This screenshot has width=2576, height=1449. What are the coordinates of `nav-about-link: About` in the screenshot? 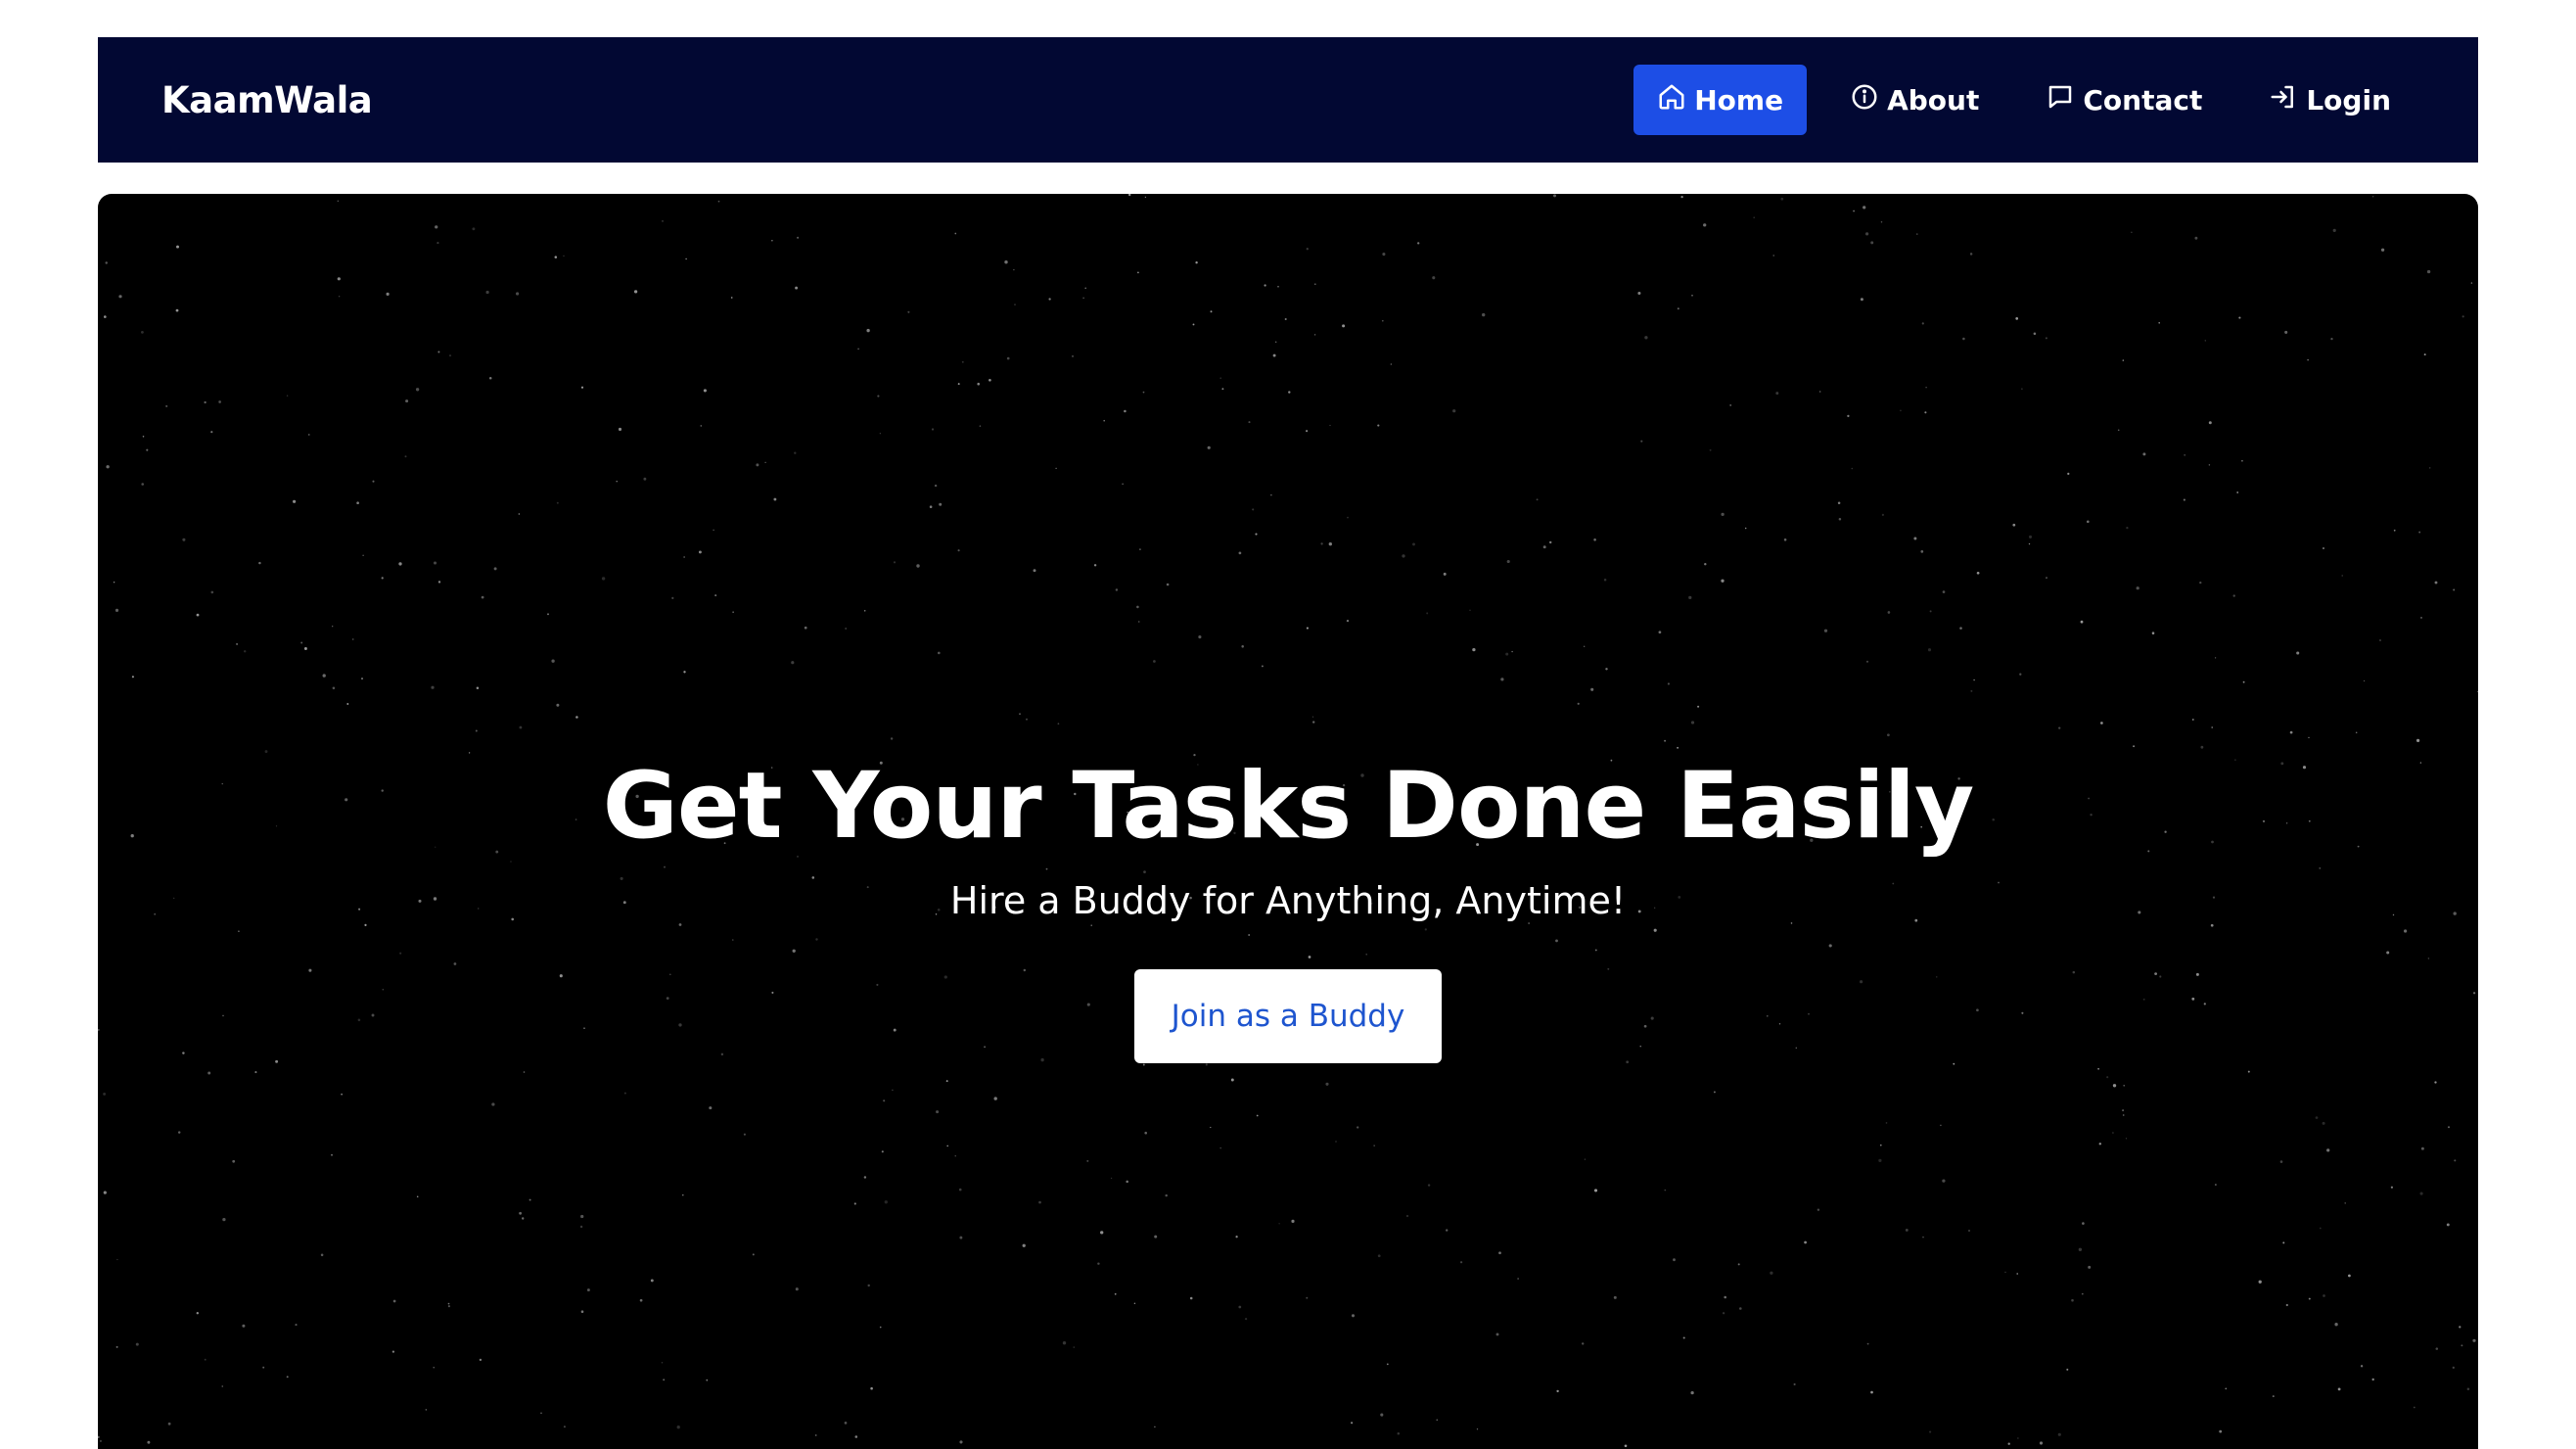 It's located at (1914, 100).